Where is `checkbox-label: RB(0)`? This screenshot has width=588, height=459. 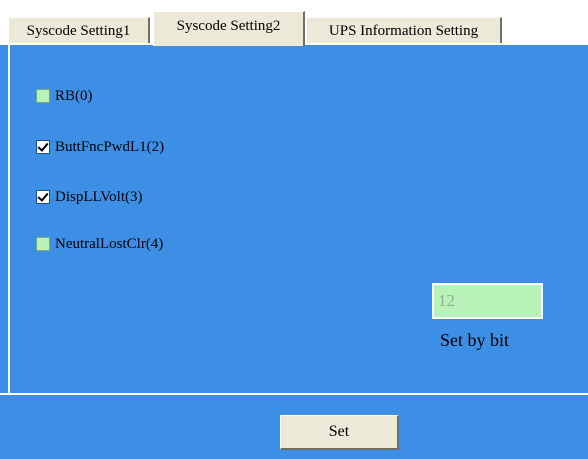
checkbox-label: RB(0) is located at coordinates (74, 95).